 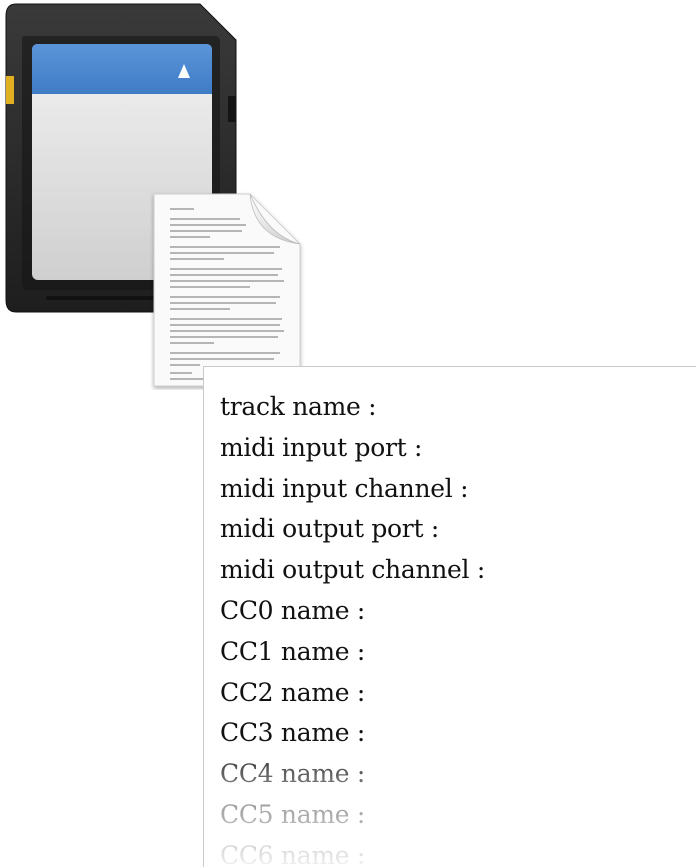 I want to click on field-cc2-name: CC2 name :, so click(x=292, y=692).